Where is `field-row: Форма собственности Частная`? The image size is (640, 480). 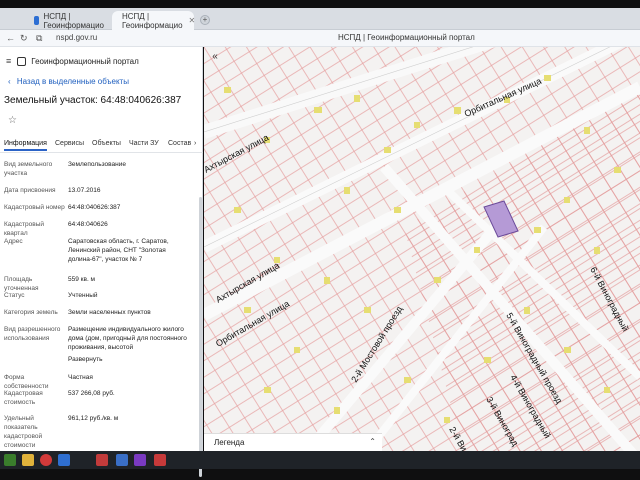
field-row: Форма собственности Частная is located at coordinates (101, 381).